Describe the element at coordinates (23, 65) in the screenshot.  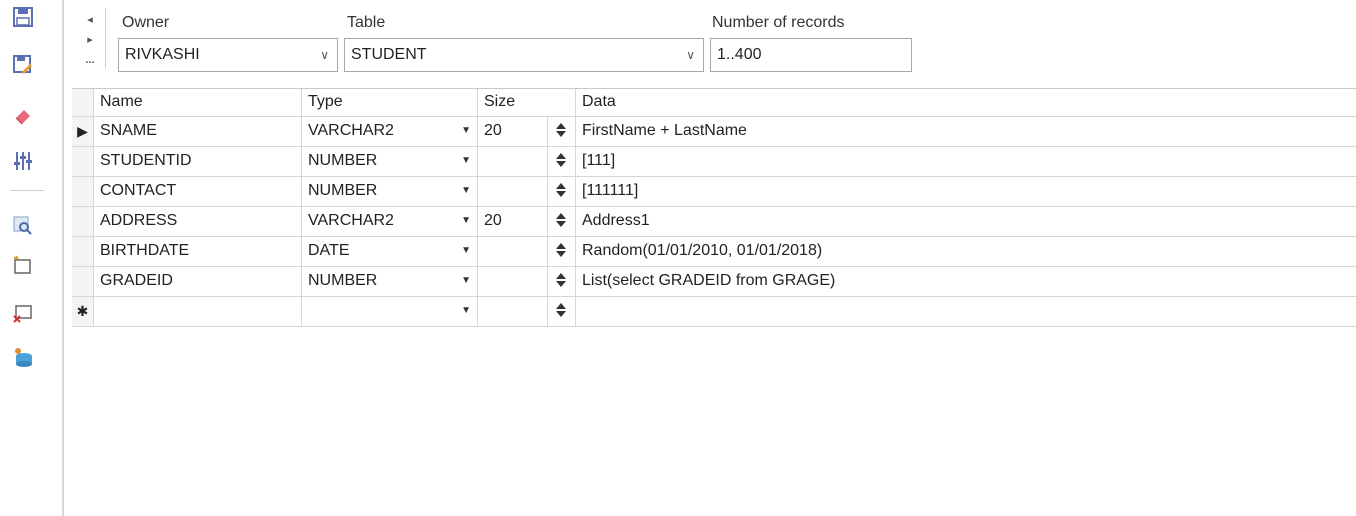
I see `save-as-icon` at that location.